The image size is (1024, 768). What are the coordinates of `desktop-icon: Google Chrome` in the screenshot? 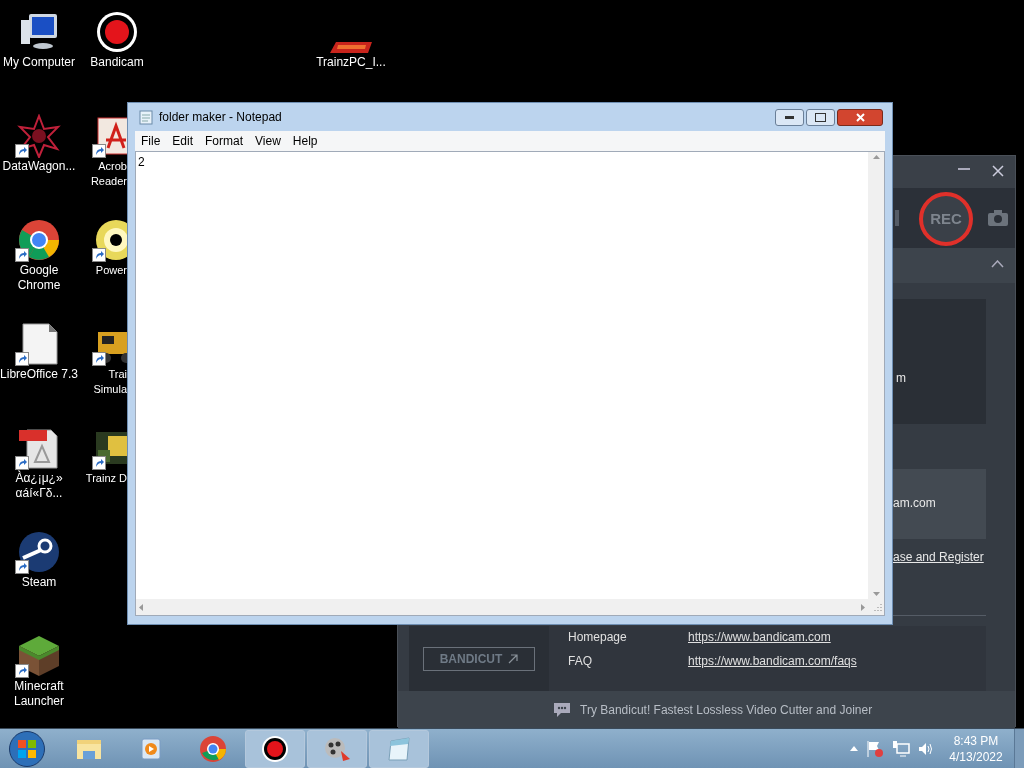 It's located at (39, 253).